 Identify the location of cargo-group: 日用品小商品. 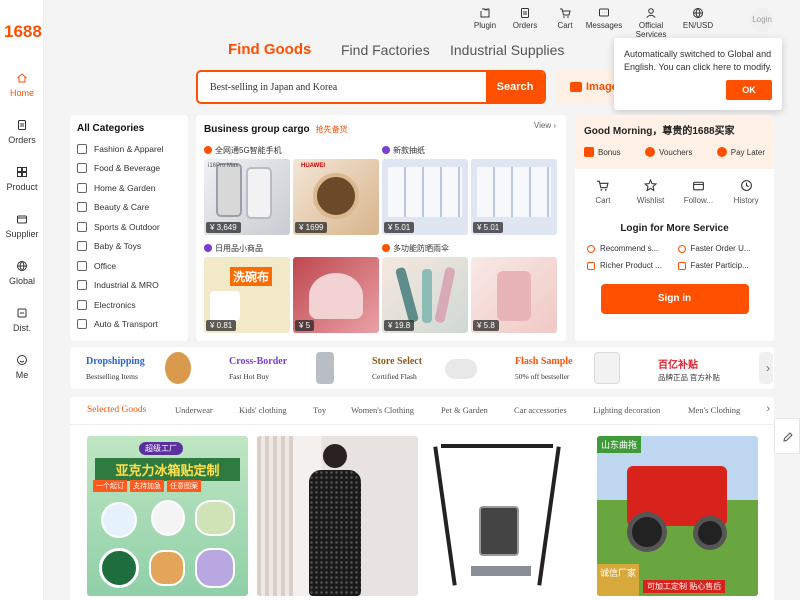
(293, 248).